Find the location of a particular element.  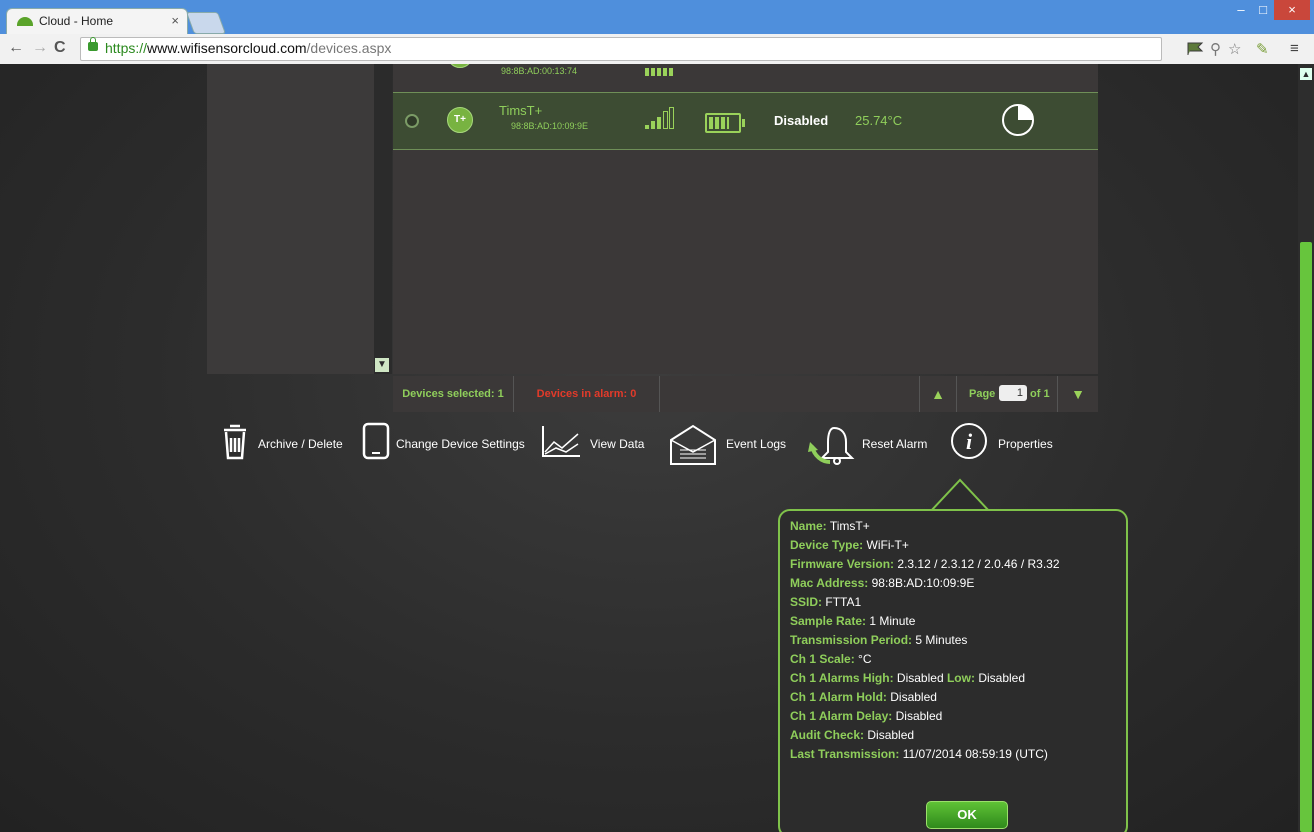

cloud-favicon-icon is located at coordinates (25, 21).